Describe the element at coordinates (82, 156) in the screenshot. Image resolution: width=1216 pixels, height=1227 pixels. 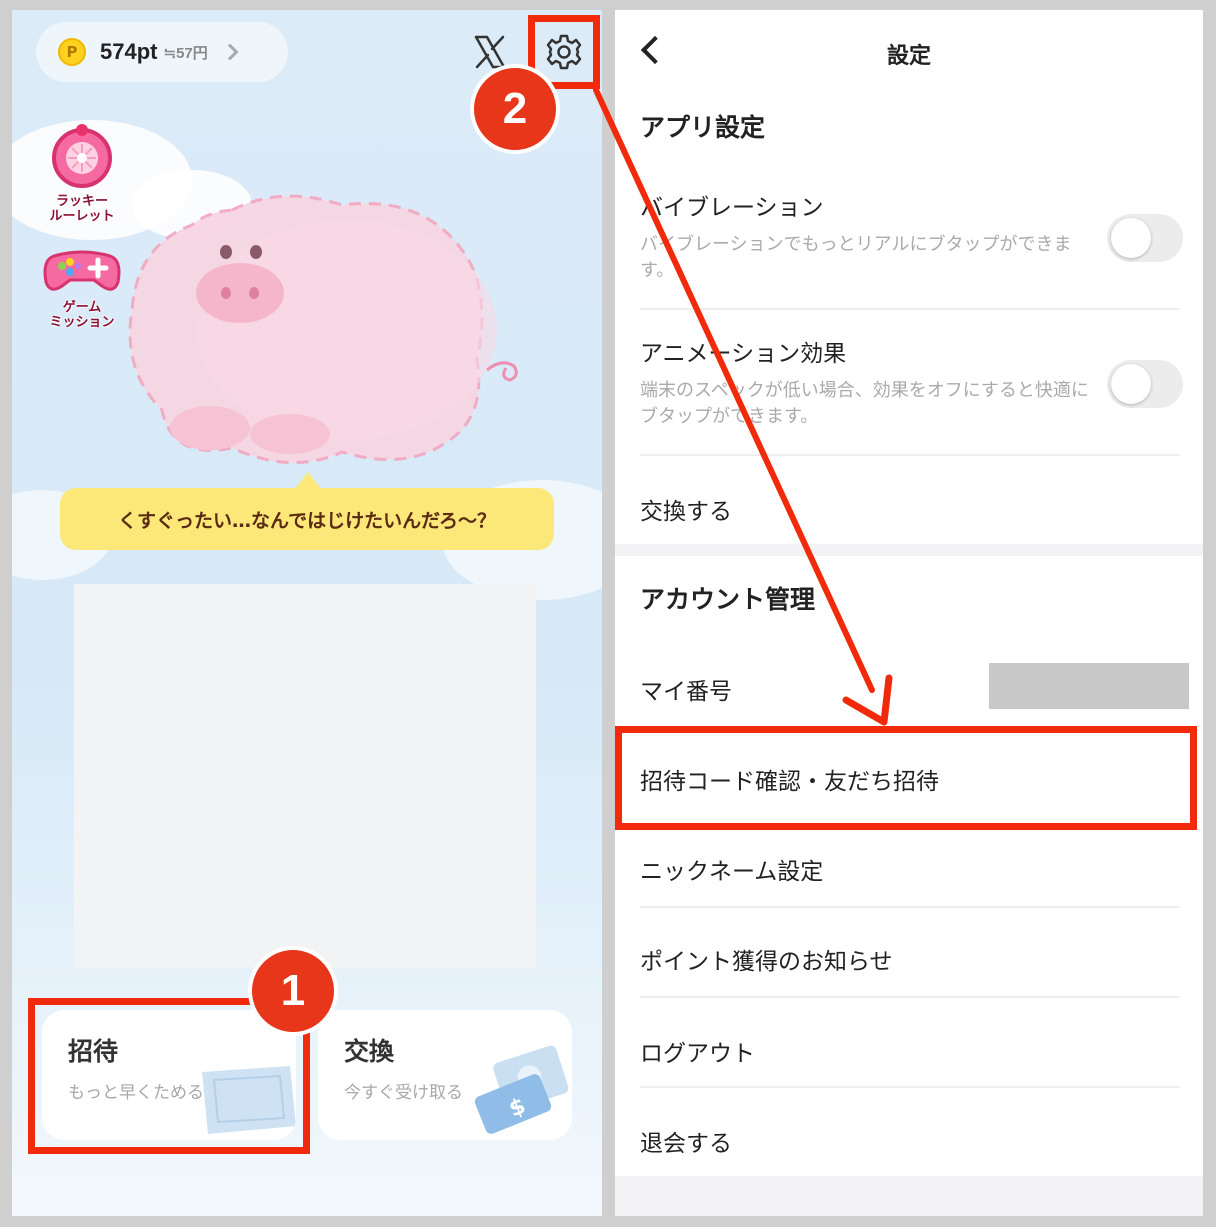
I see `roulette-icon` at that location.